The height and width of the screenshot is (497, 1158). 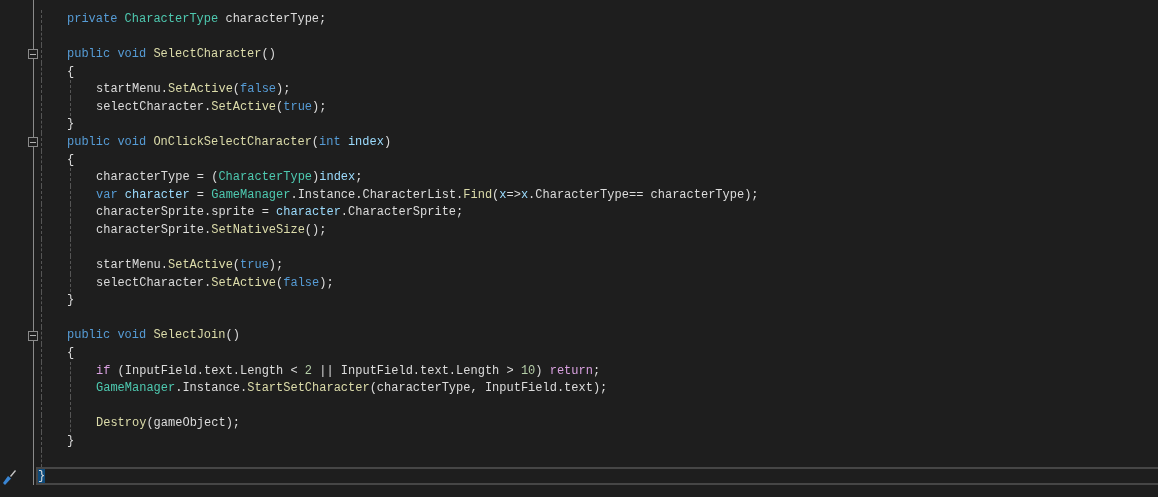 I want to click on screwdriver-icon, so click(x=9, y=477).